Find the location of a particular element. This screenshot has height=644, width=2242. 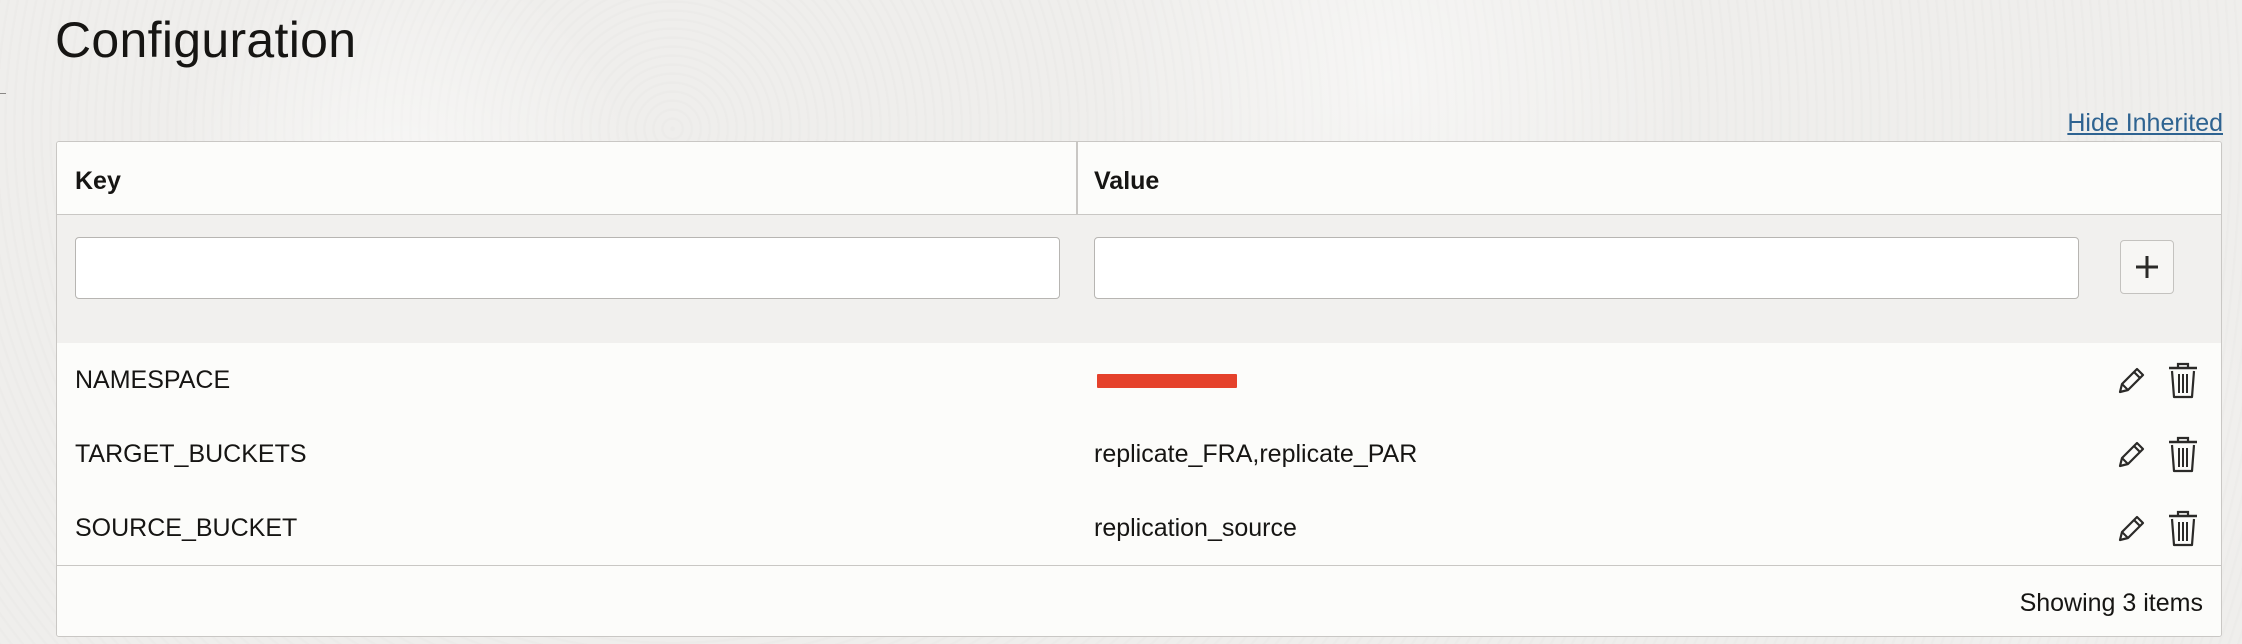

table-header: Key Value is located at coordinates (1139, 178).